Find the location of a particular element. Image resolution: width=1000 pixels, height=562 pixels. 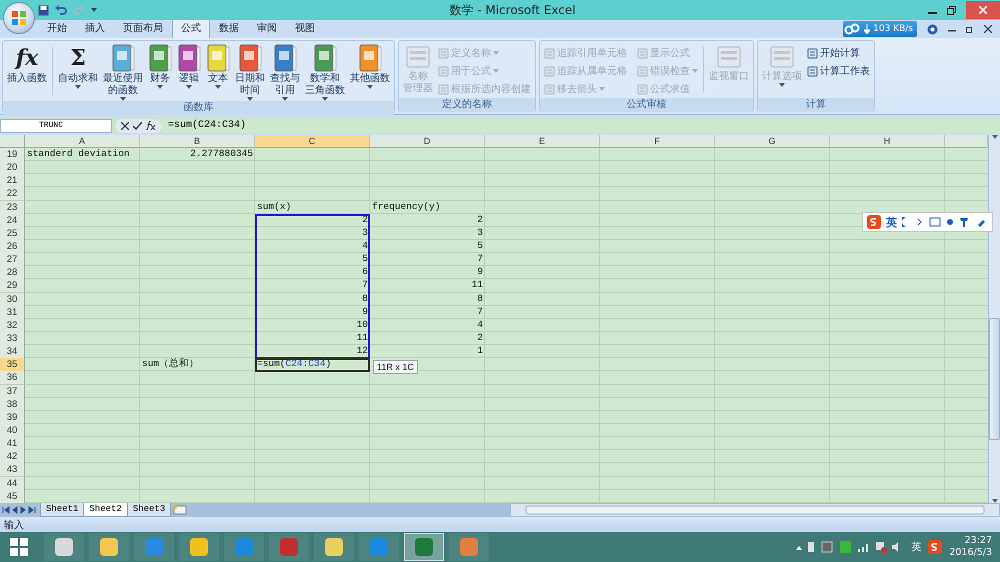

column-header: F is located at coordinates (657, 141).